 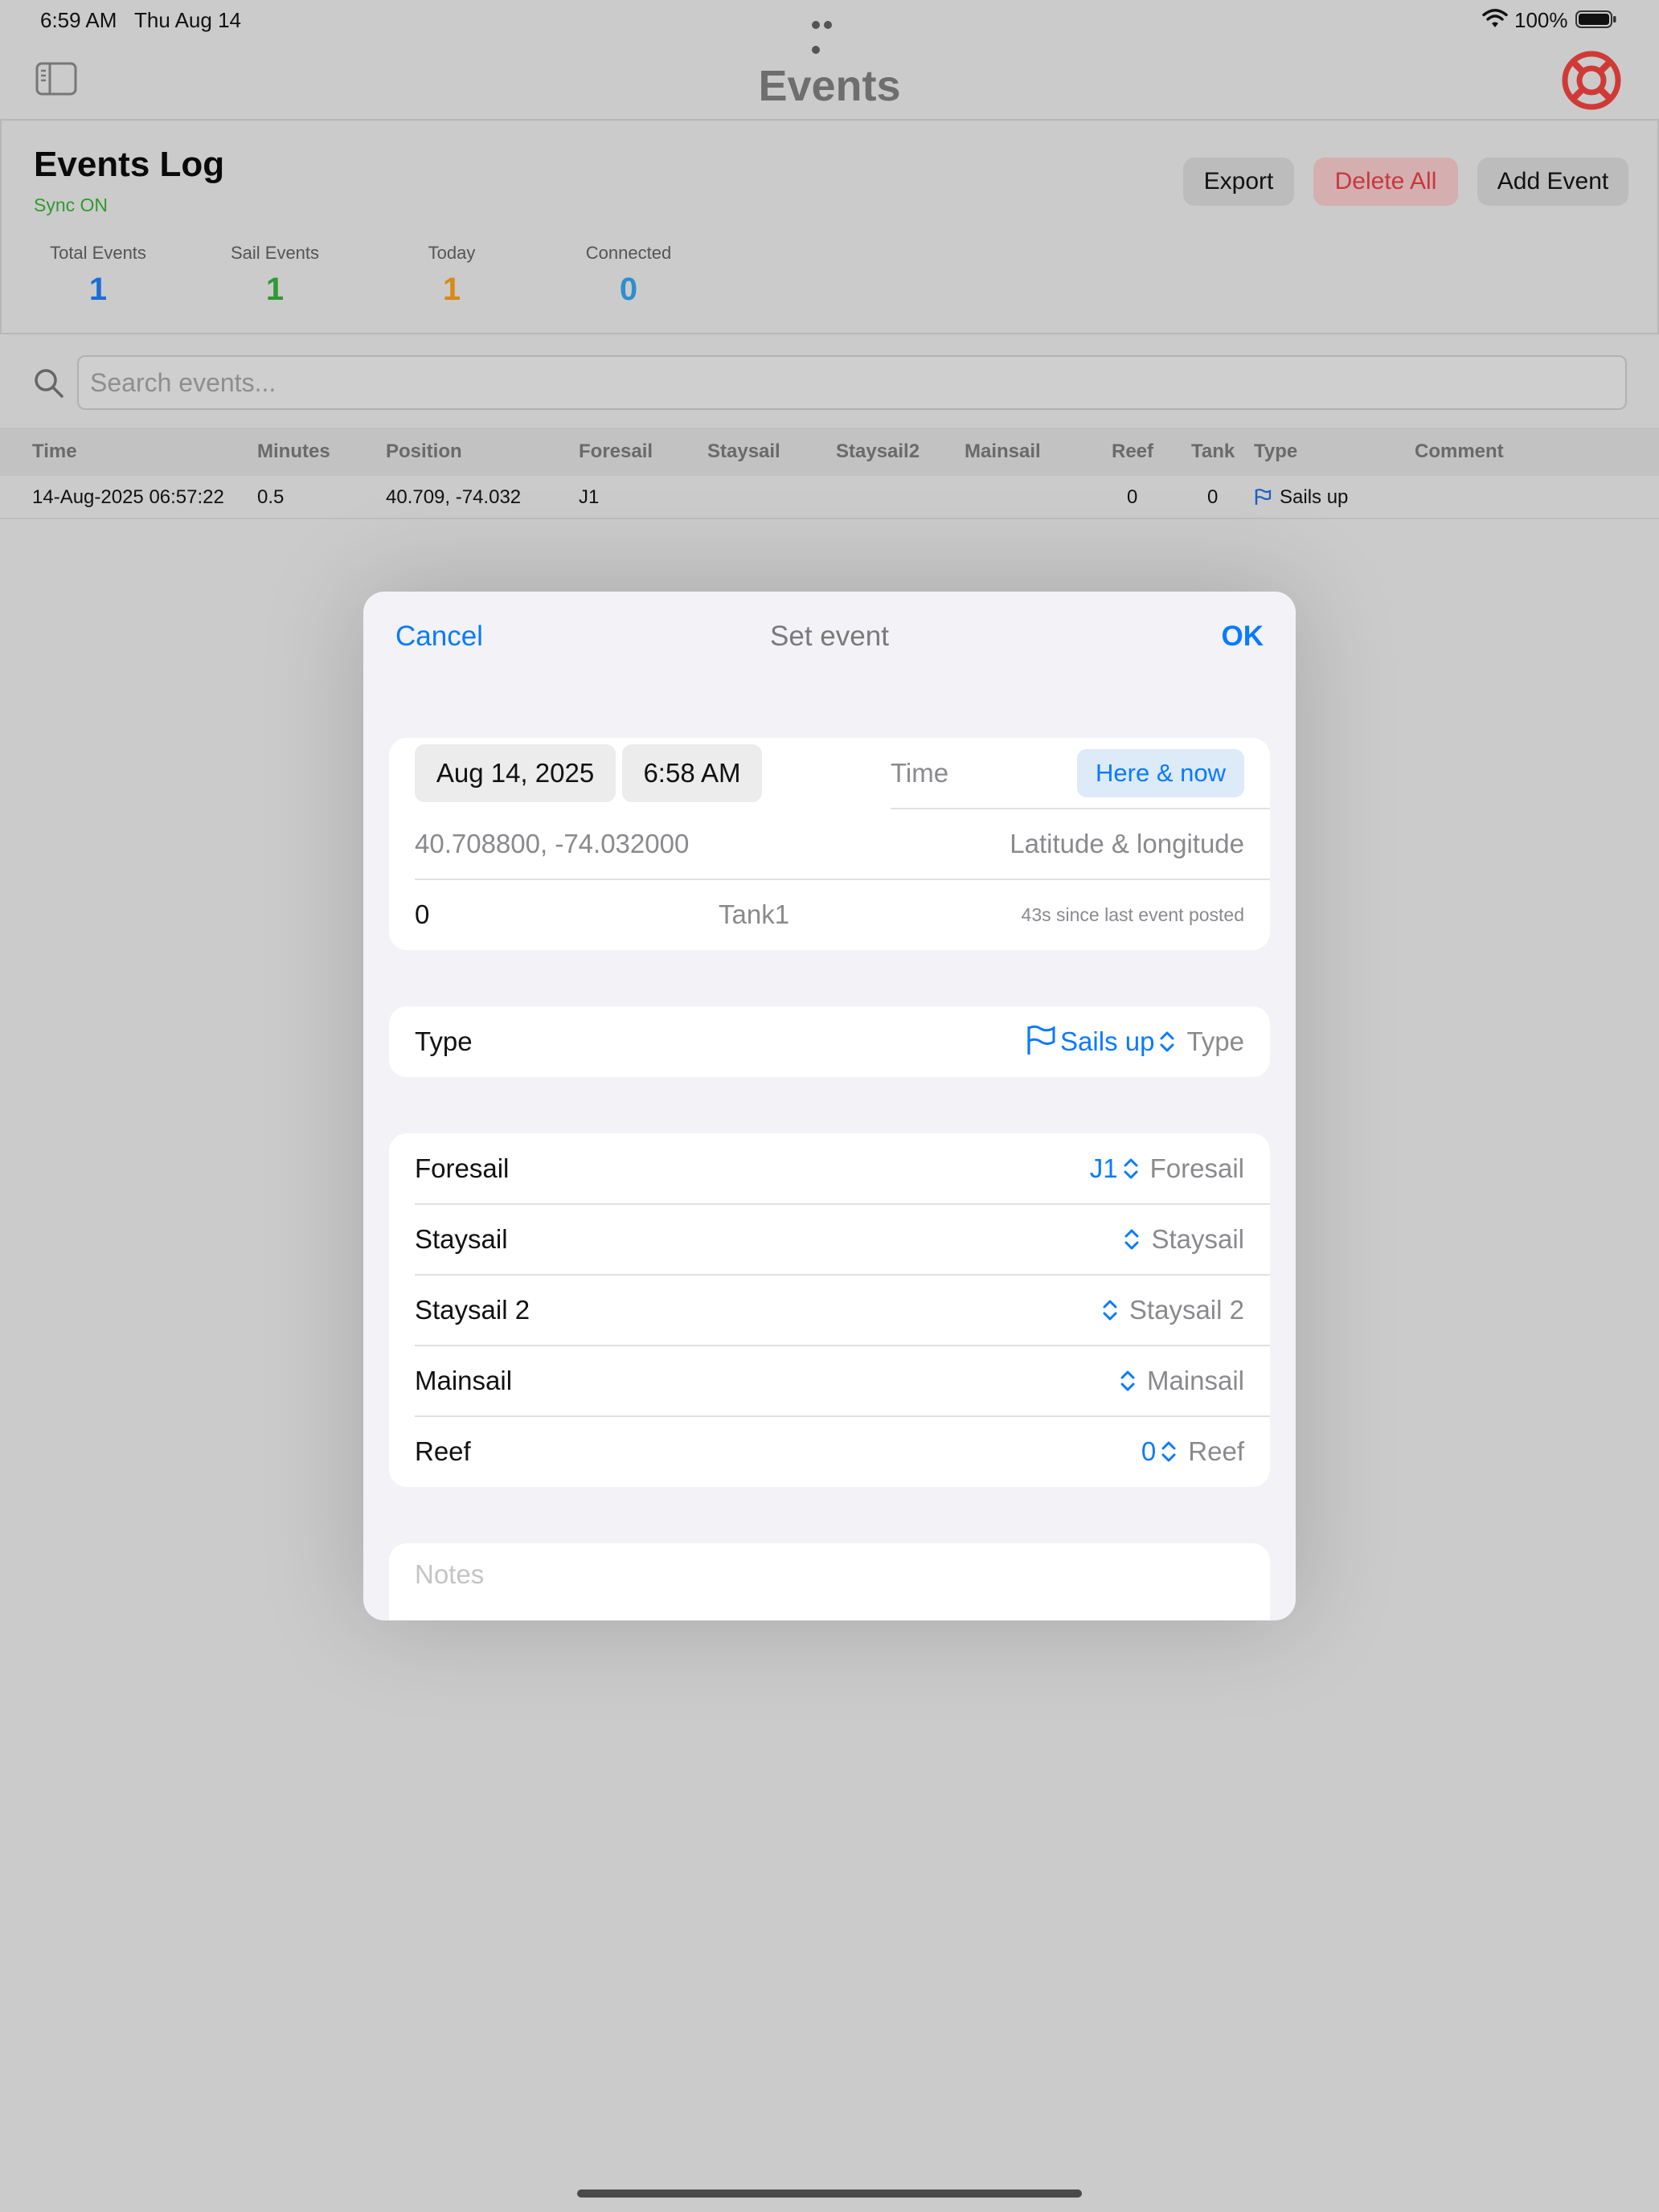 I want to click on stat-connected: Connected 0, so click(x=628, y=275).